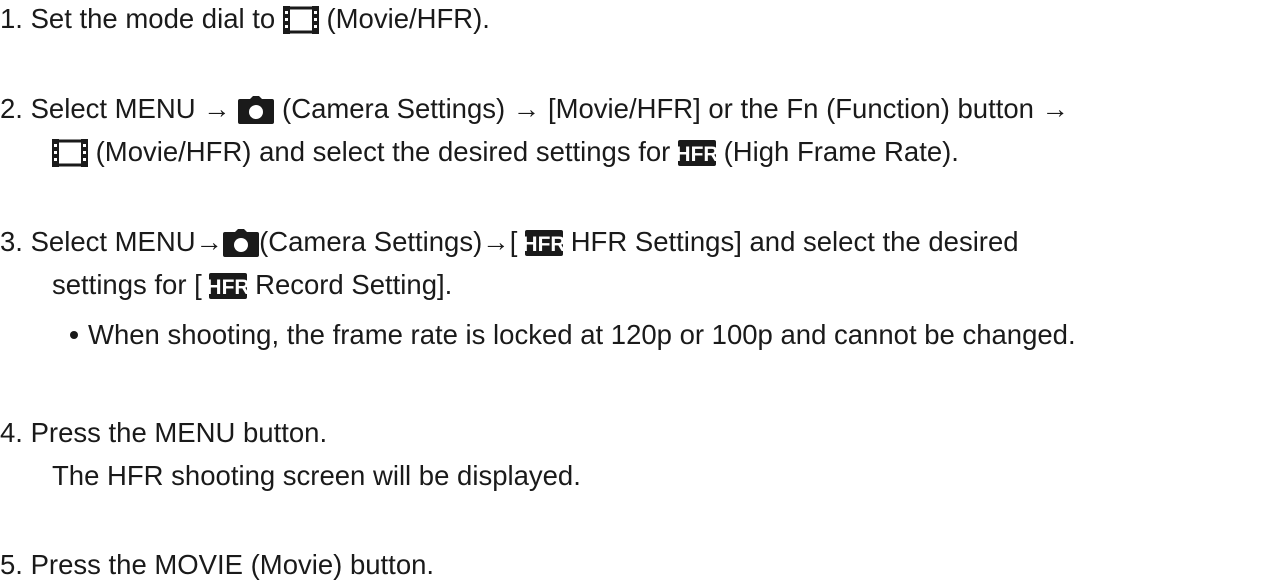 The width and height of the screenshot is (1282, 582). I want to click on step-text: Press the MENU button., so click(179, 432).